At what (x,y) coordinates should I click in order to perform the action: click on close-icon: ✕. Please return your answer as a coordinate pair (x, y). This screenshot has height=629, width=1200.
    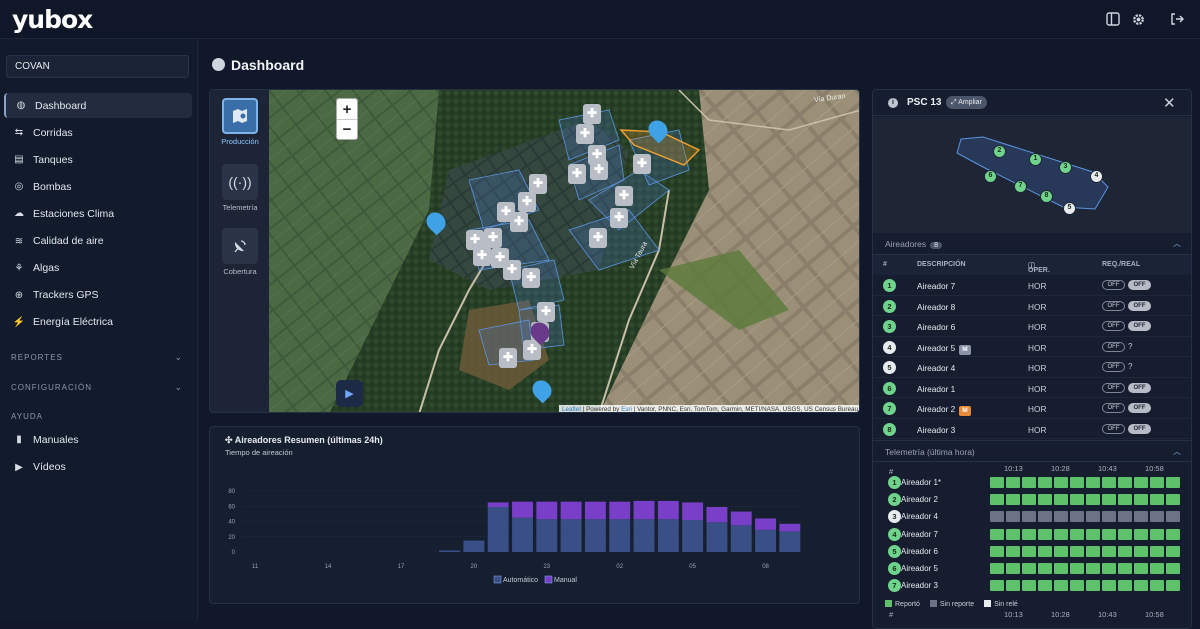
    Looking at the image, I should click on (1169, 103).